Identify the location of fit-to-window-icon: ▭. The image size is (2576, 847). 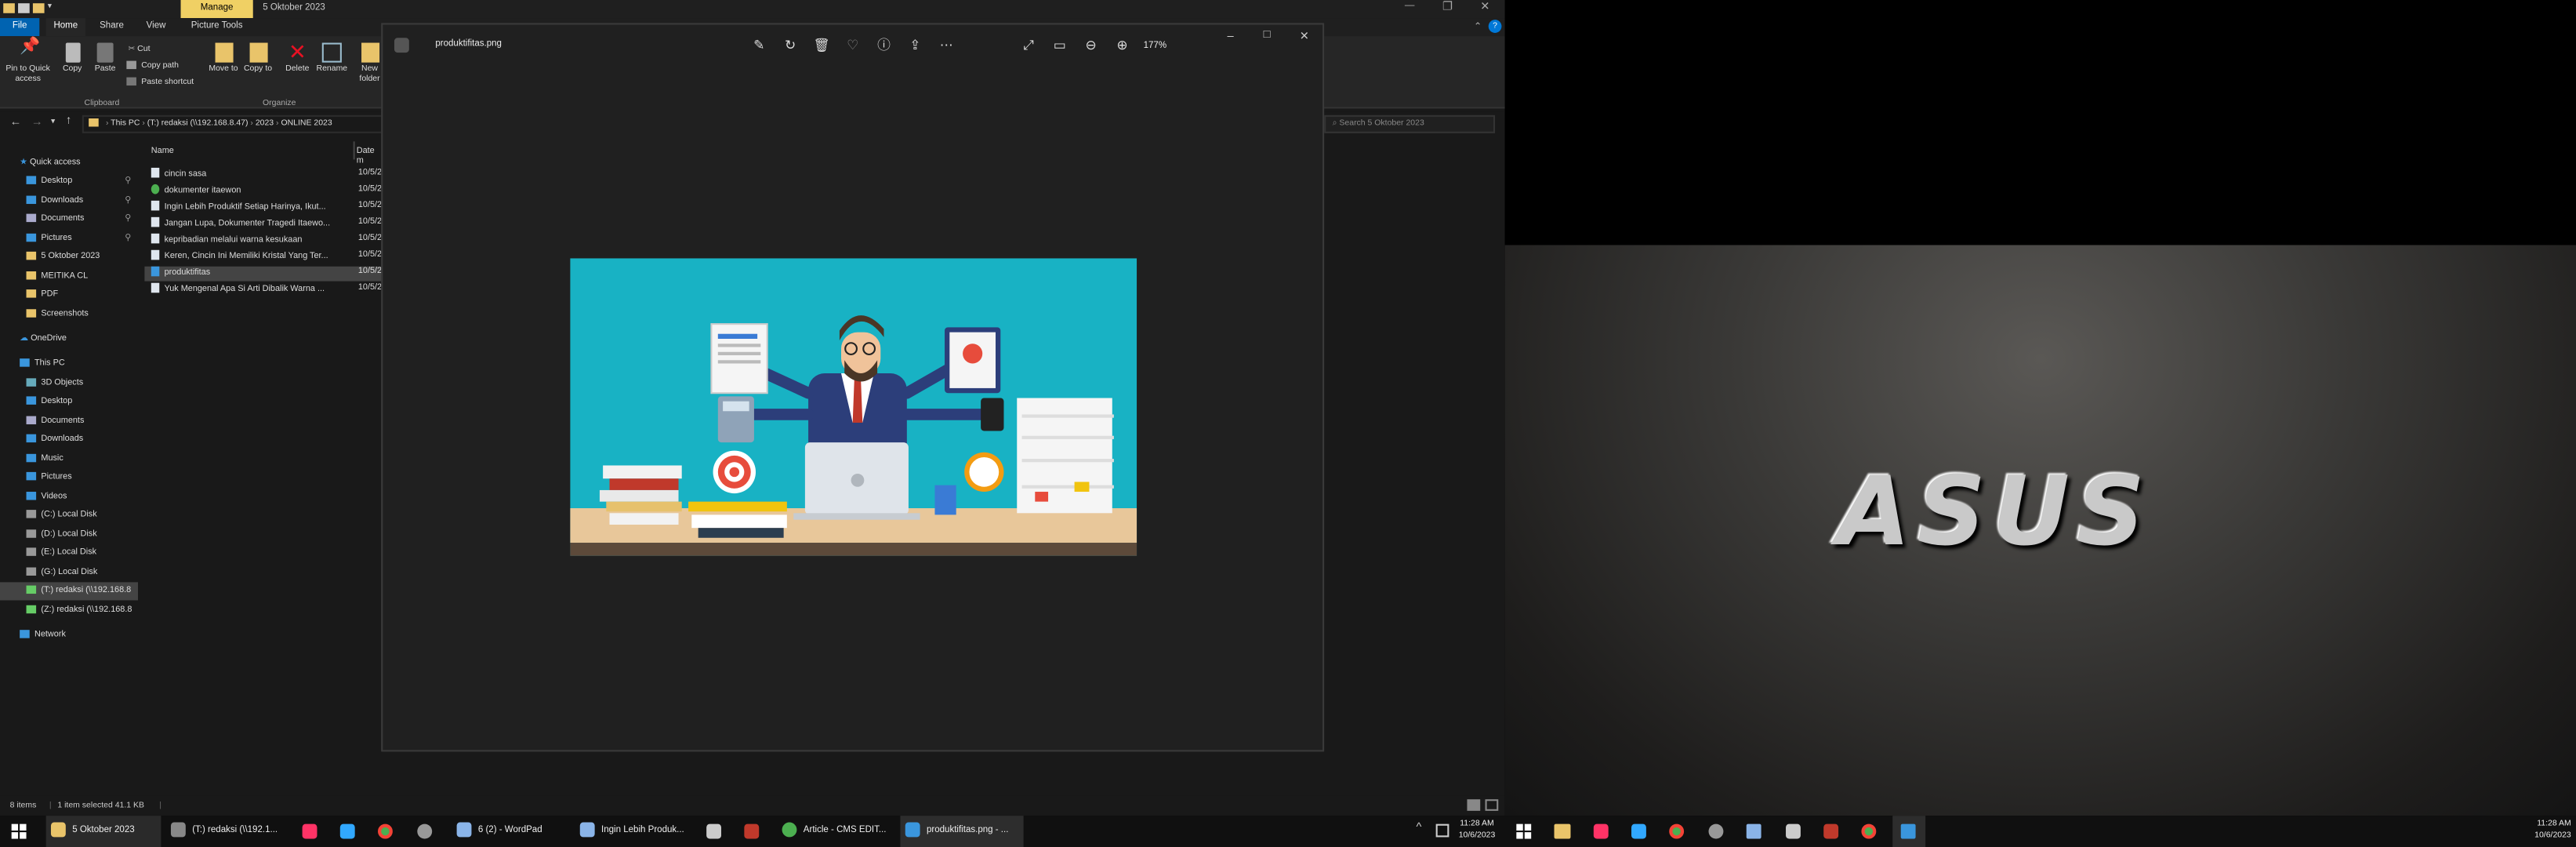
(1060, 46).